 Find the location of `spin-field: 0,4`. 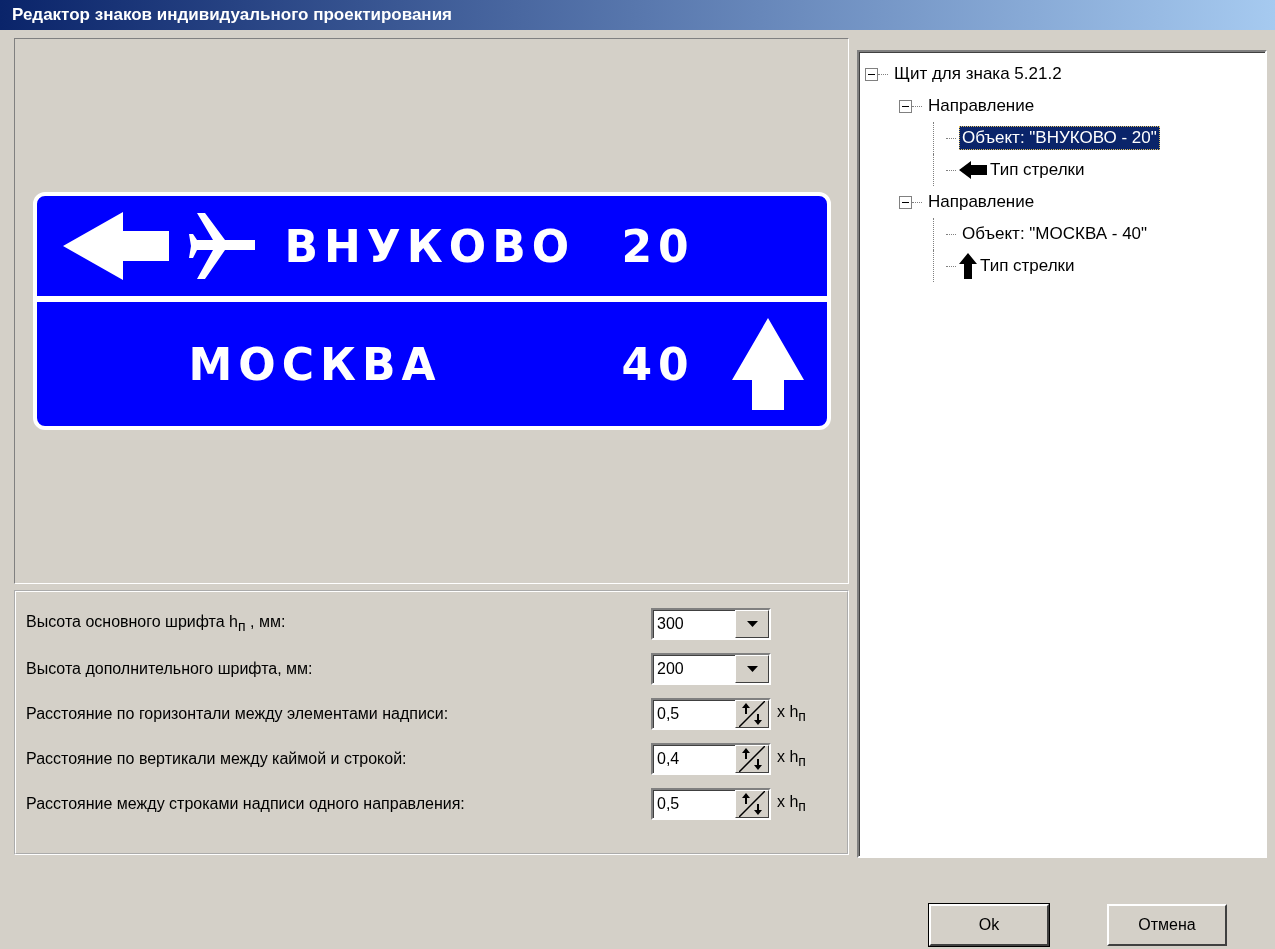

spin-field: 0,4 is located at coordinates (711, 759).